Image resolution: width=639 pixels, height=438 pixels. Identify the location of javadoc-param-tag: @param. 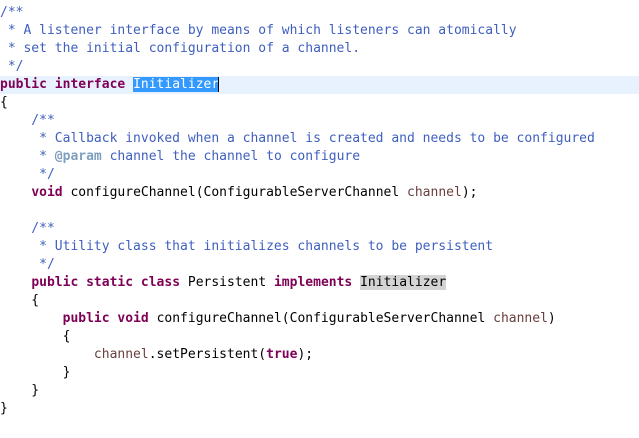
(78, 156).